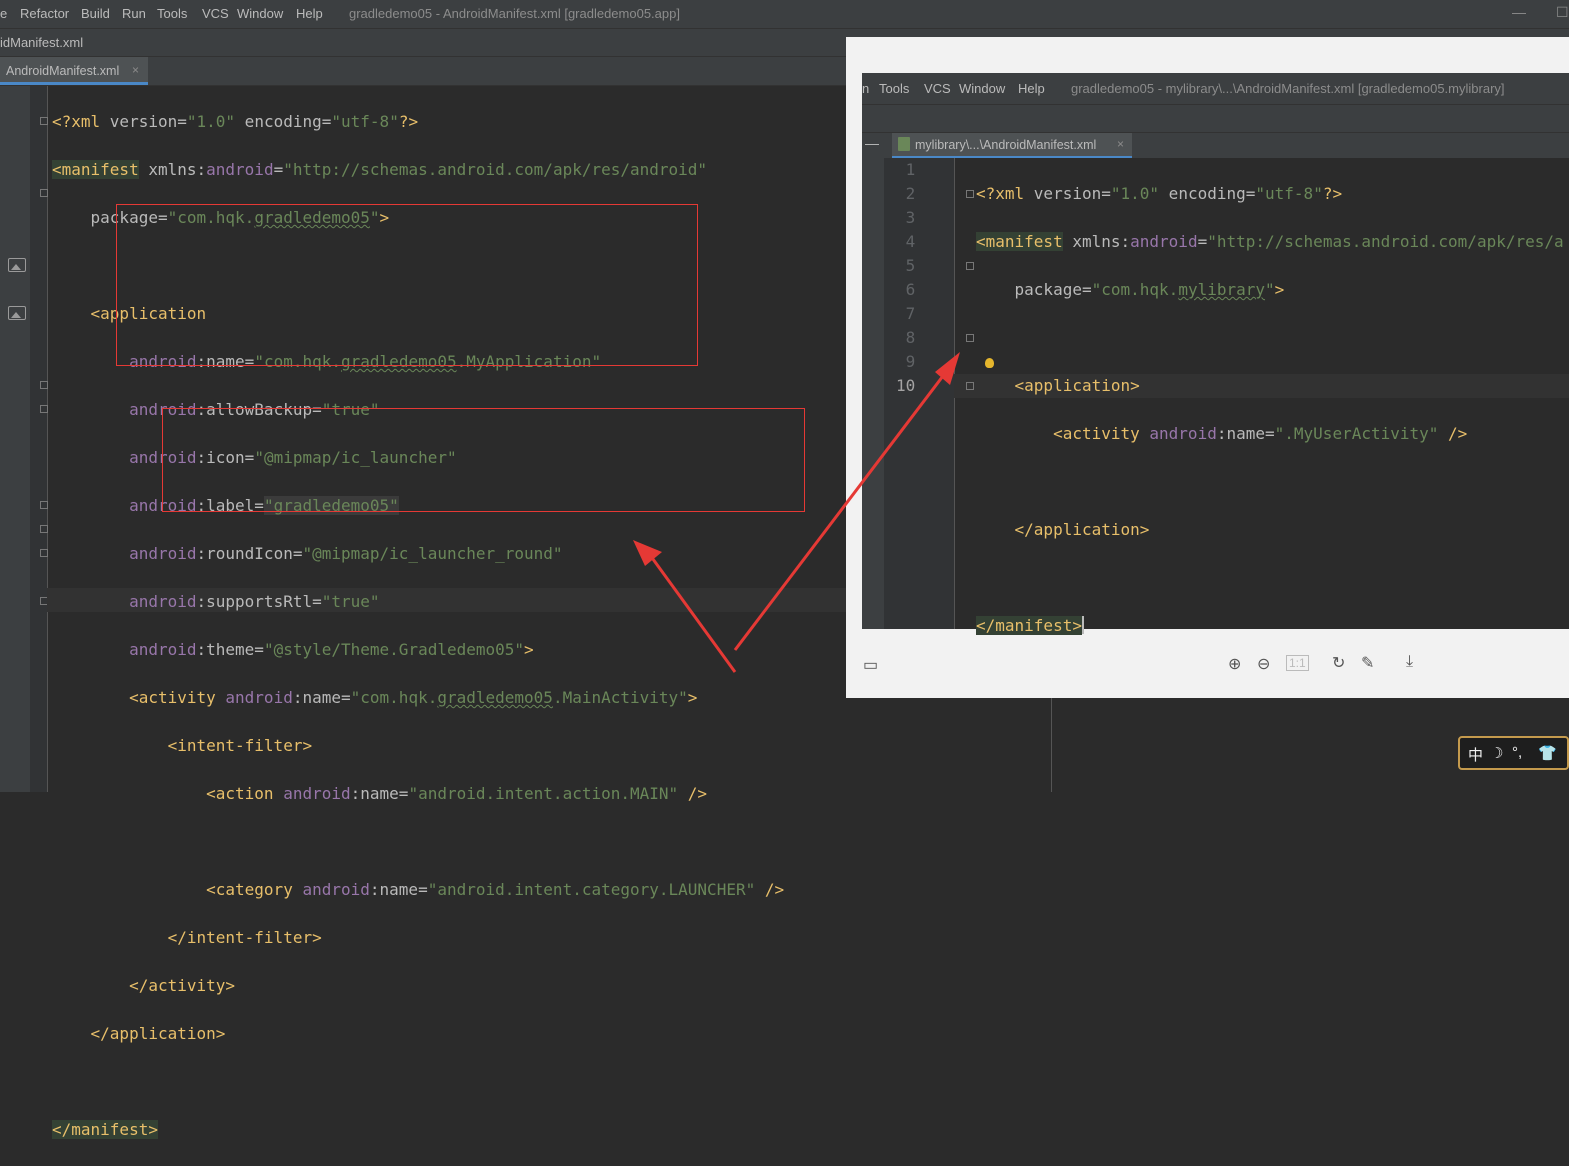  Describe the element at coordinates (905, 278) in the screenshot. I see `line-numbers: 1 2 3 4 5 6 7 8 9 10` at that location.